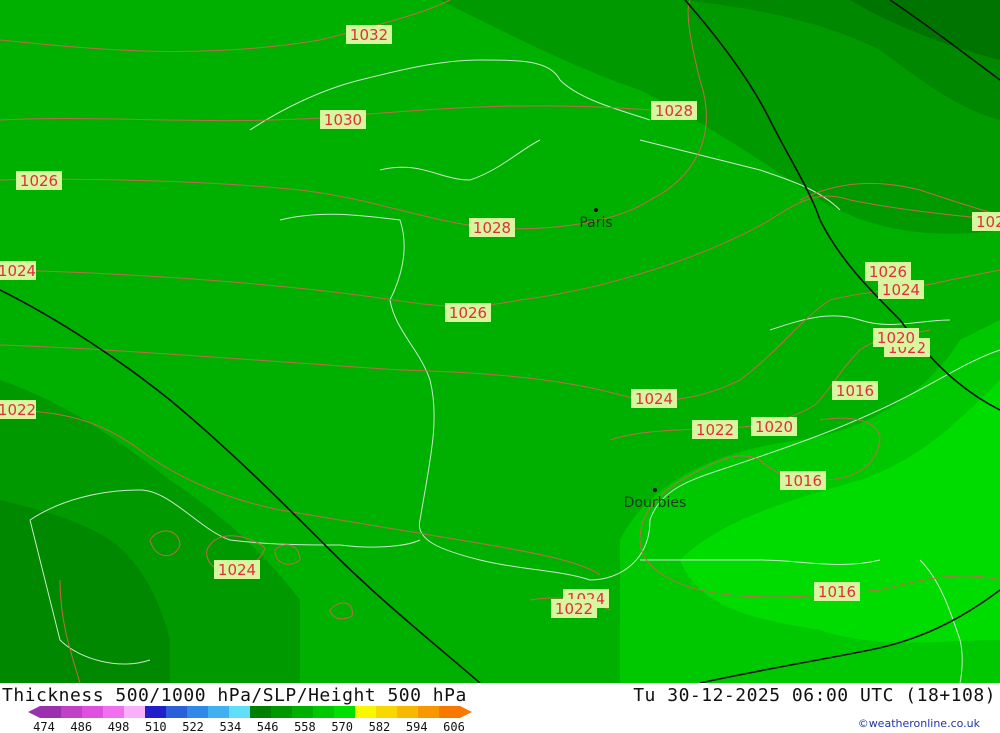 The height and width of the screenshot is (733, 1000). What do you see at coordinates (268, 726) in the screenshot?
I see `scale-tick-label: 546` at bounding box center [268, 726].